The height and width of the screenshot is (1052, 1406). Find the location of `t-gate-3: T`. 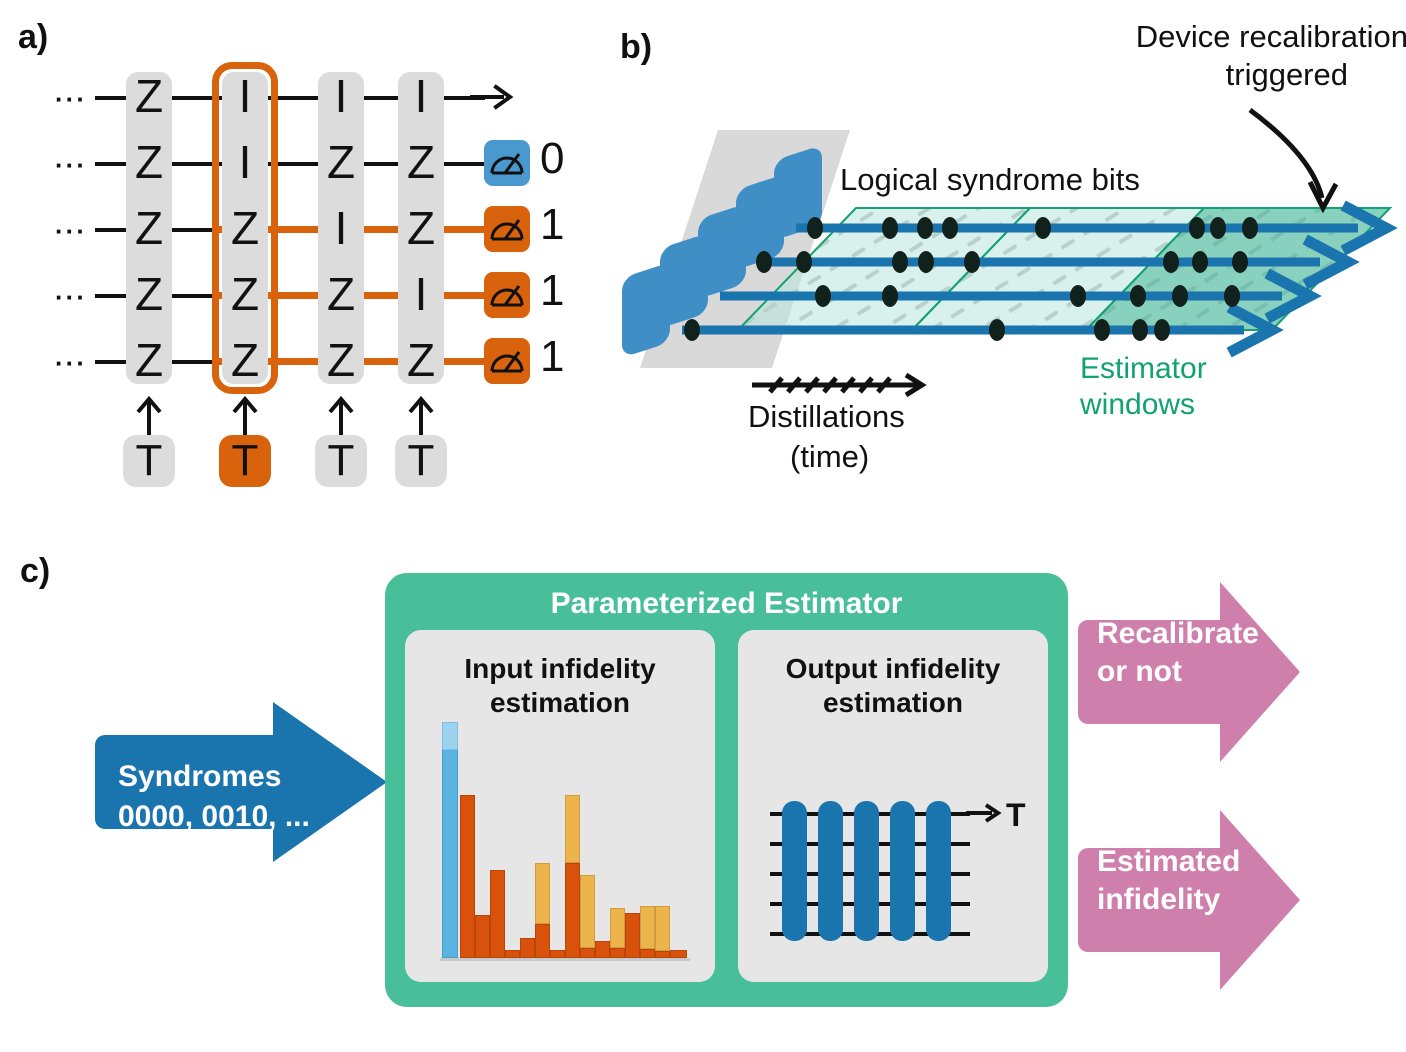

t-gate-3: T is located at coordinates (421, 461).